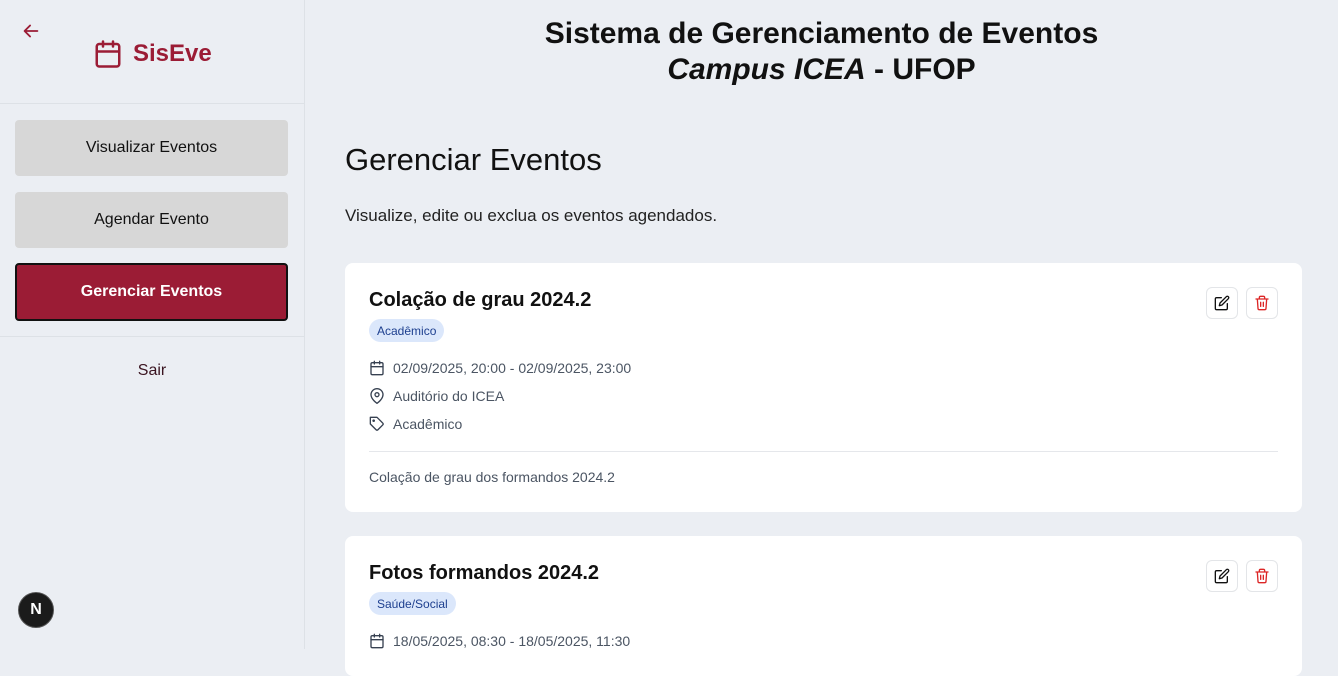  Describe the element at coordinates (823, 451) in the screenshot. I see `card-divider` at that location.